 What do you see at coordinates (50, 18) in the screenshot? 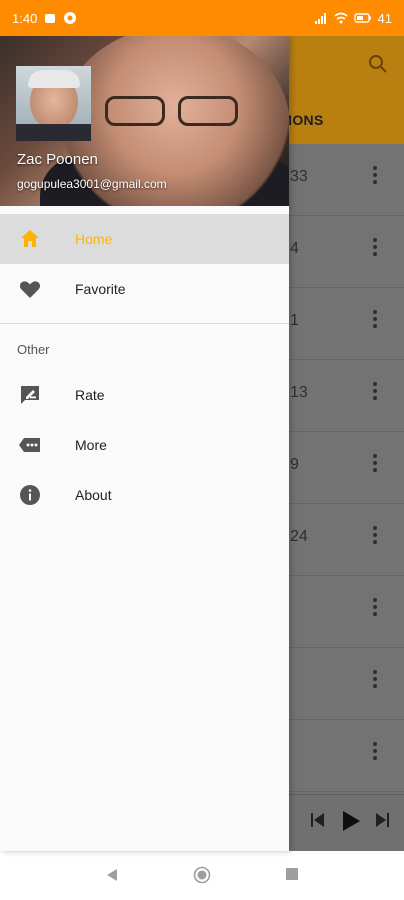
I see `app-notification-icon` at bounding box center [50, 18].